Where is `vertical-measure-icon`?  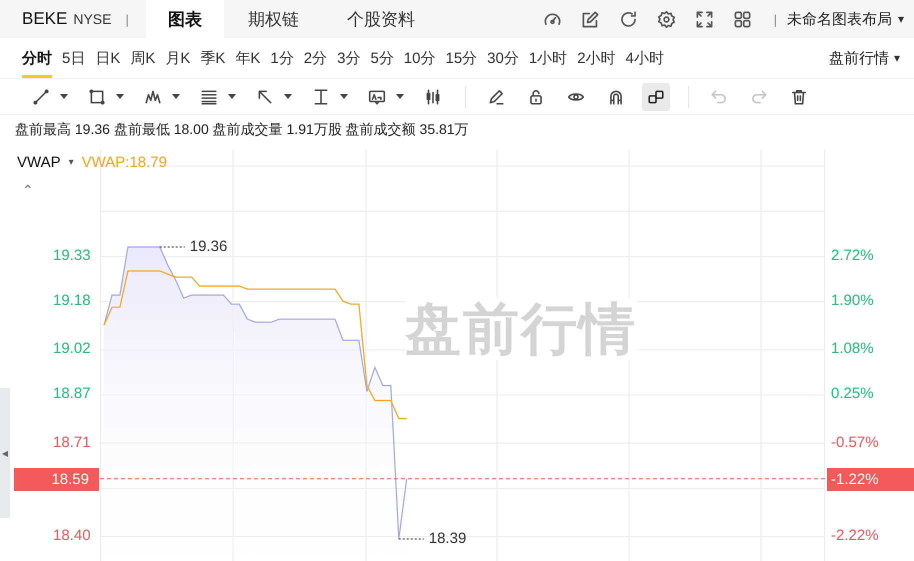 vertical-measure-icon is located at coordinates (321, 97).